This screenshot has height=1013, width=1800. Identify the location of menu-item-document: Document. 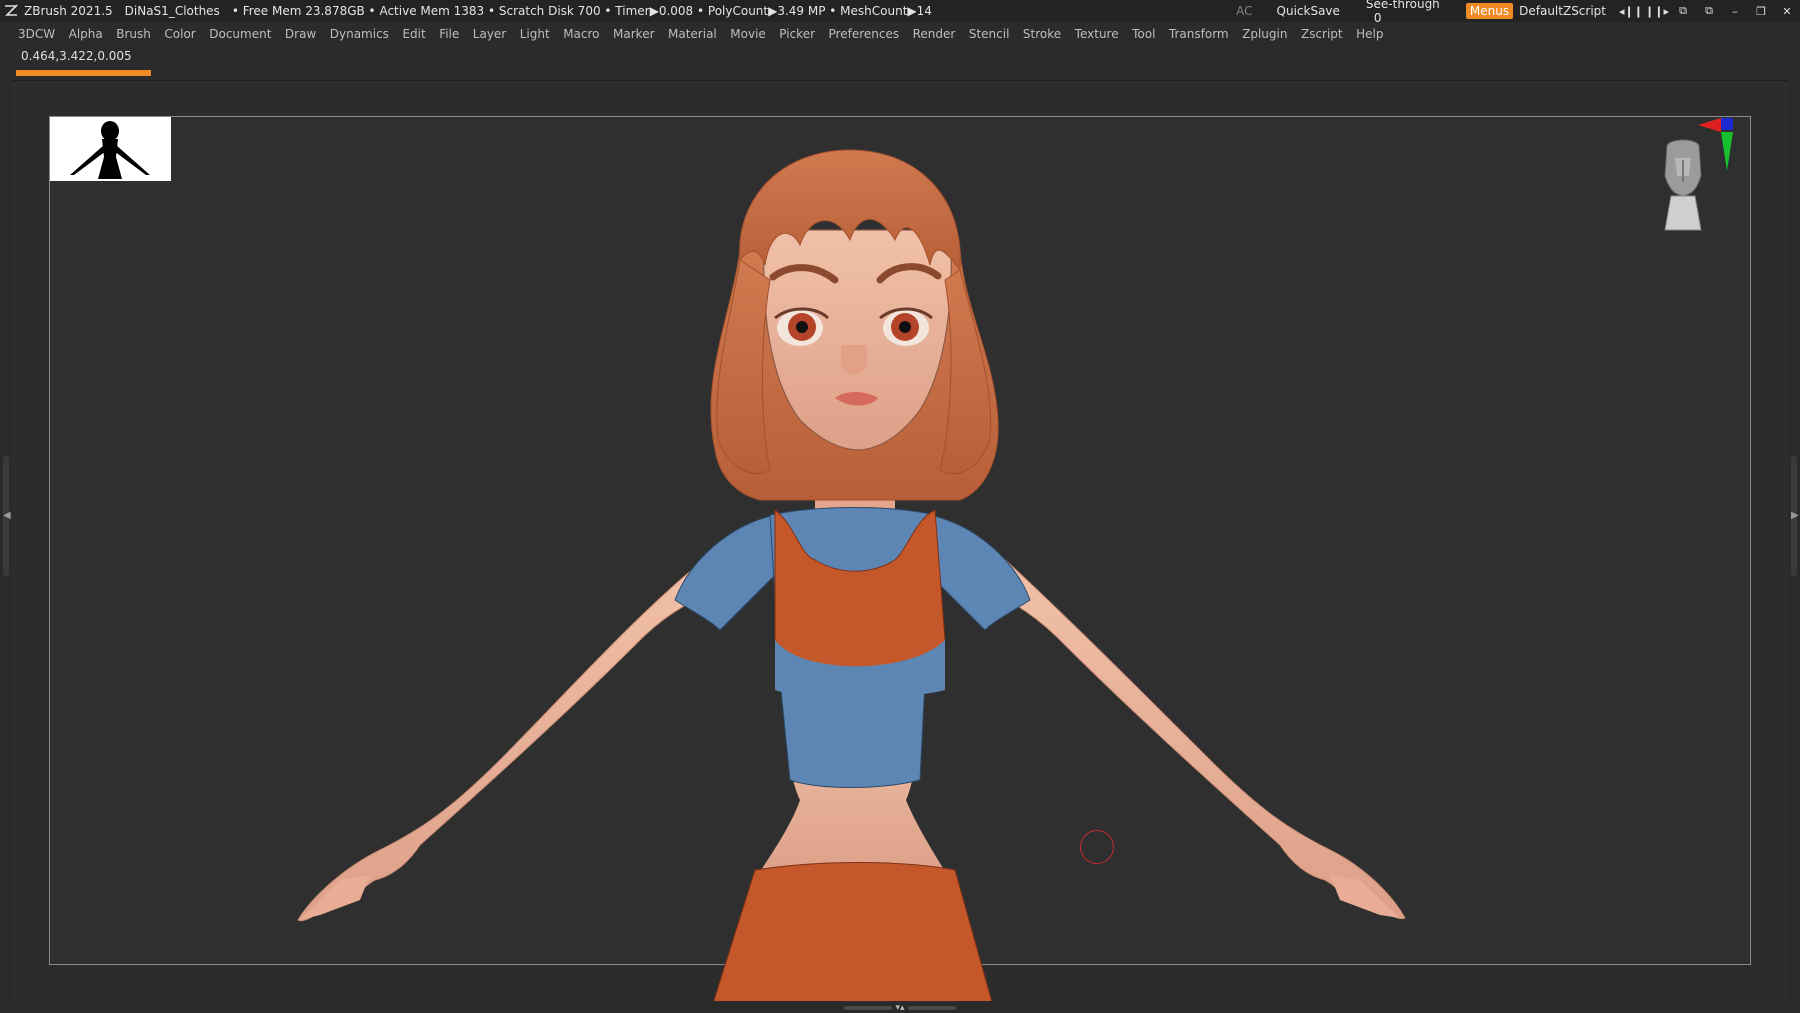
(240, 34).